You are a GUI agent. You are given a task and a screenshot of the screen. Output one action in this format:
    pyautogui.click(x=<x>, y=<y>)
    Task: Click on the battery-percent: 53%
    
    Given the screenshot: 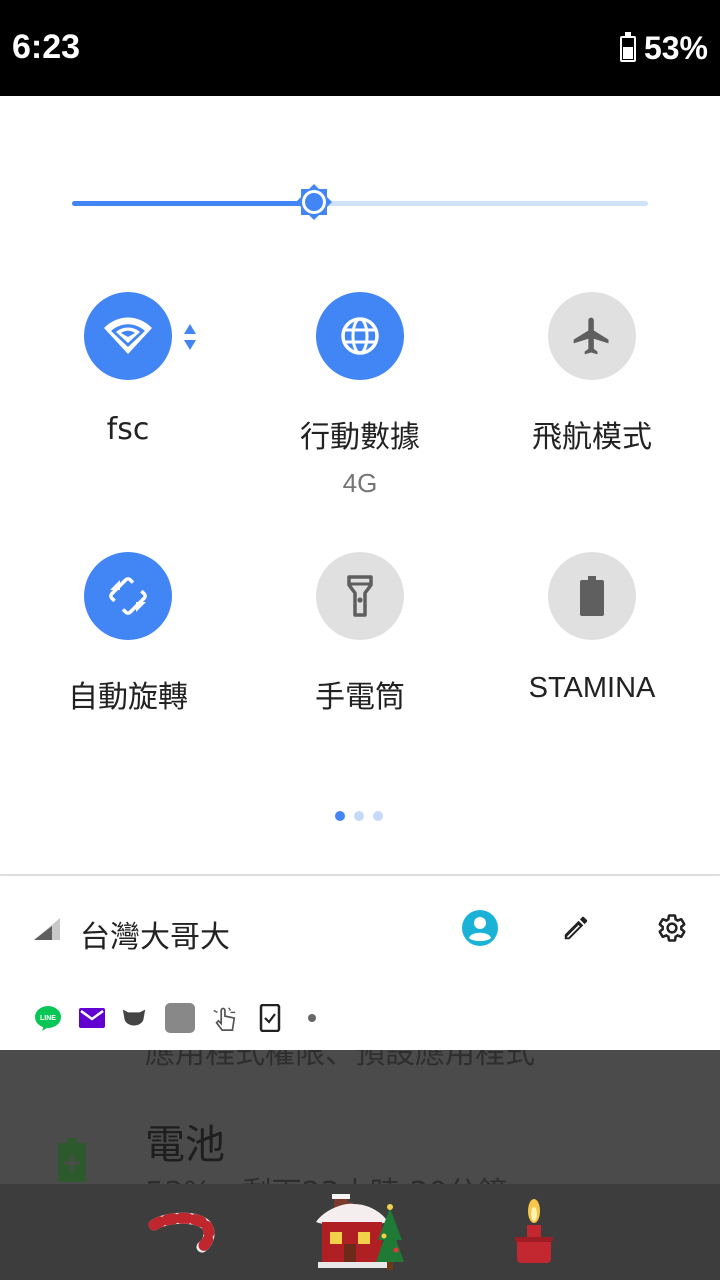 What is the action you would take?
    pyautogui.click(x=675, y=48)
    